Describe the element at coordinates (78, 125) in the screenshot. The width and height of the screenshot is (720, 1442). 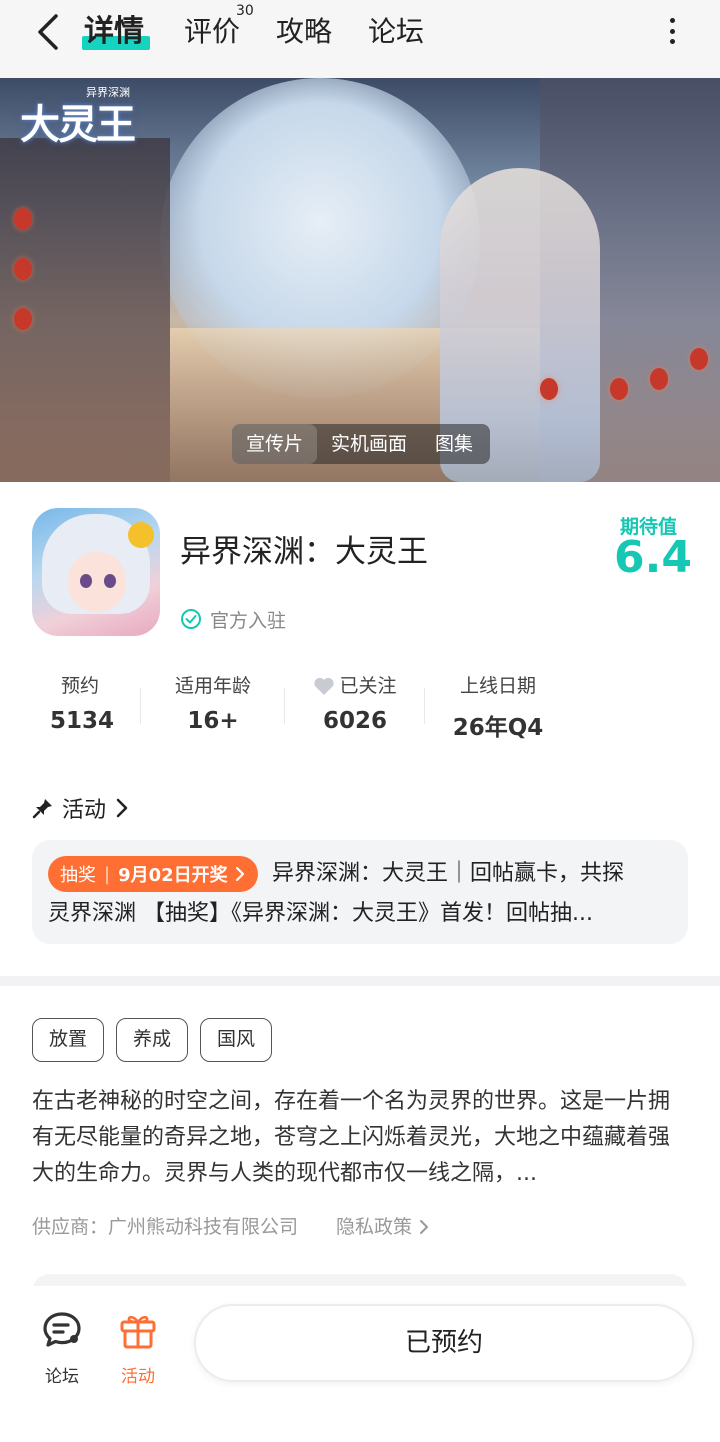
I see `game-logo: 大灵王` at that location.